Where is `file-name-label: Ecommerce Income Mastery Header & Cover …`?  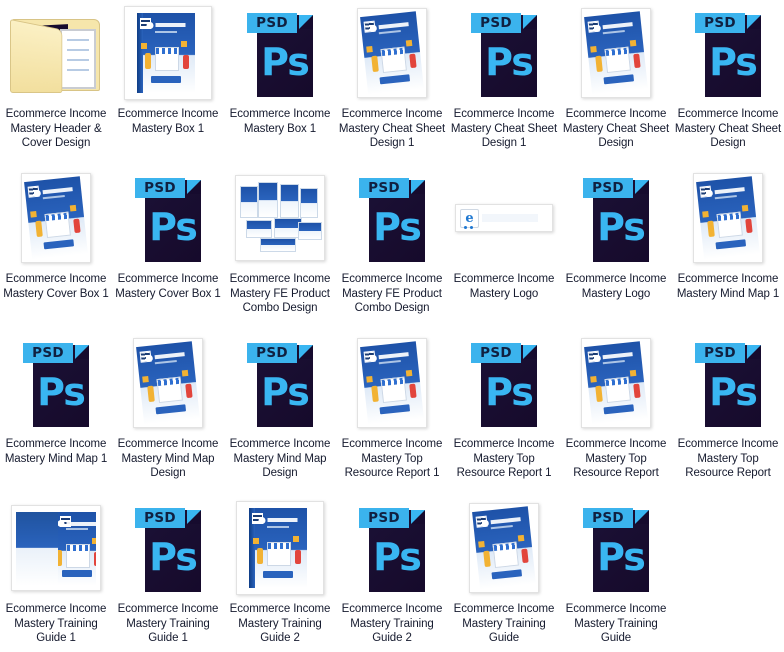 file-name-label: Ecommerce Income Mastery Header & Cover … is located at coordinates (56, 129).